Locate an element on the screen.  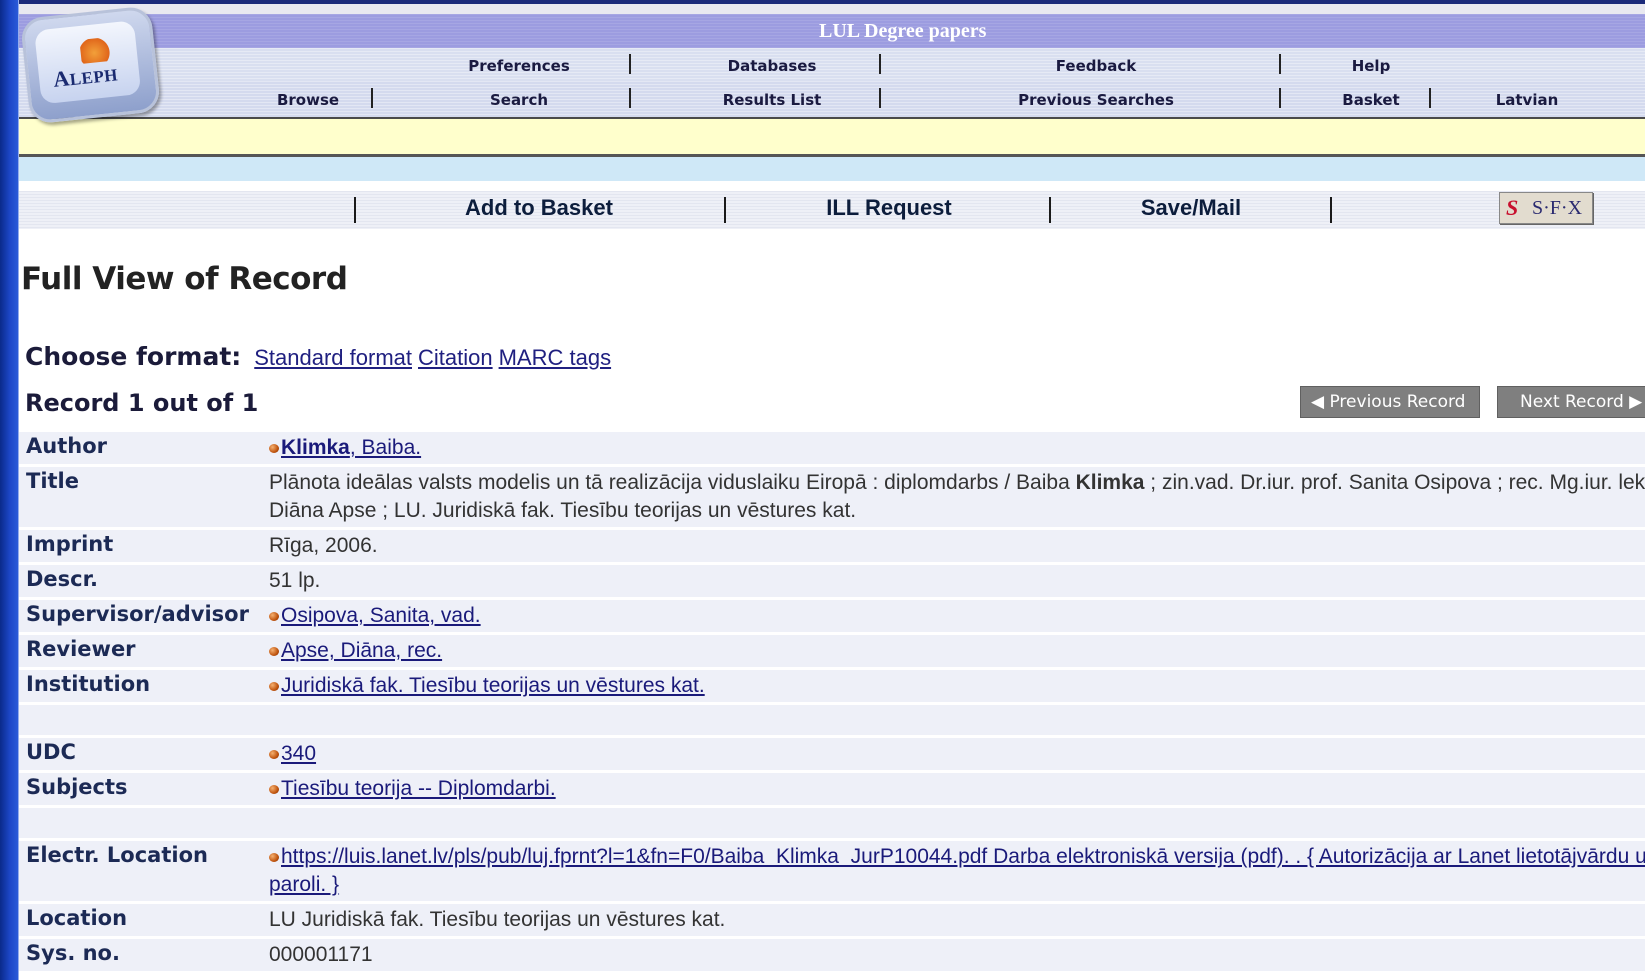
table-row: Reviewer Apse, Diāna, rec. is located at coordinates (832, 651).